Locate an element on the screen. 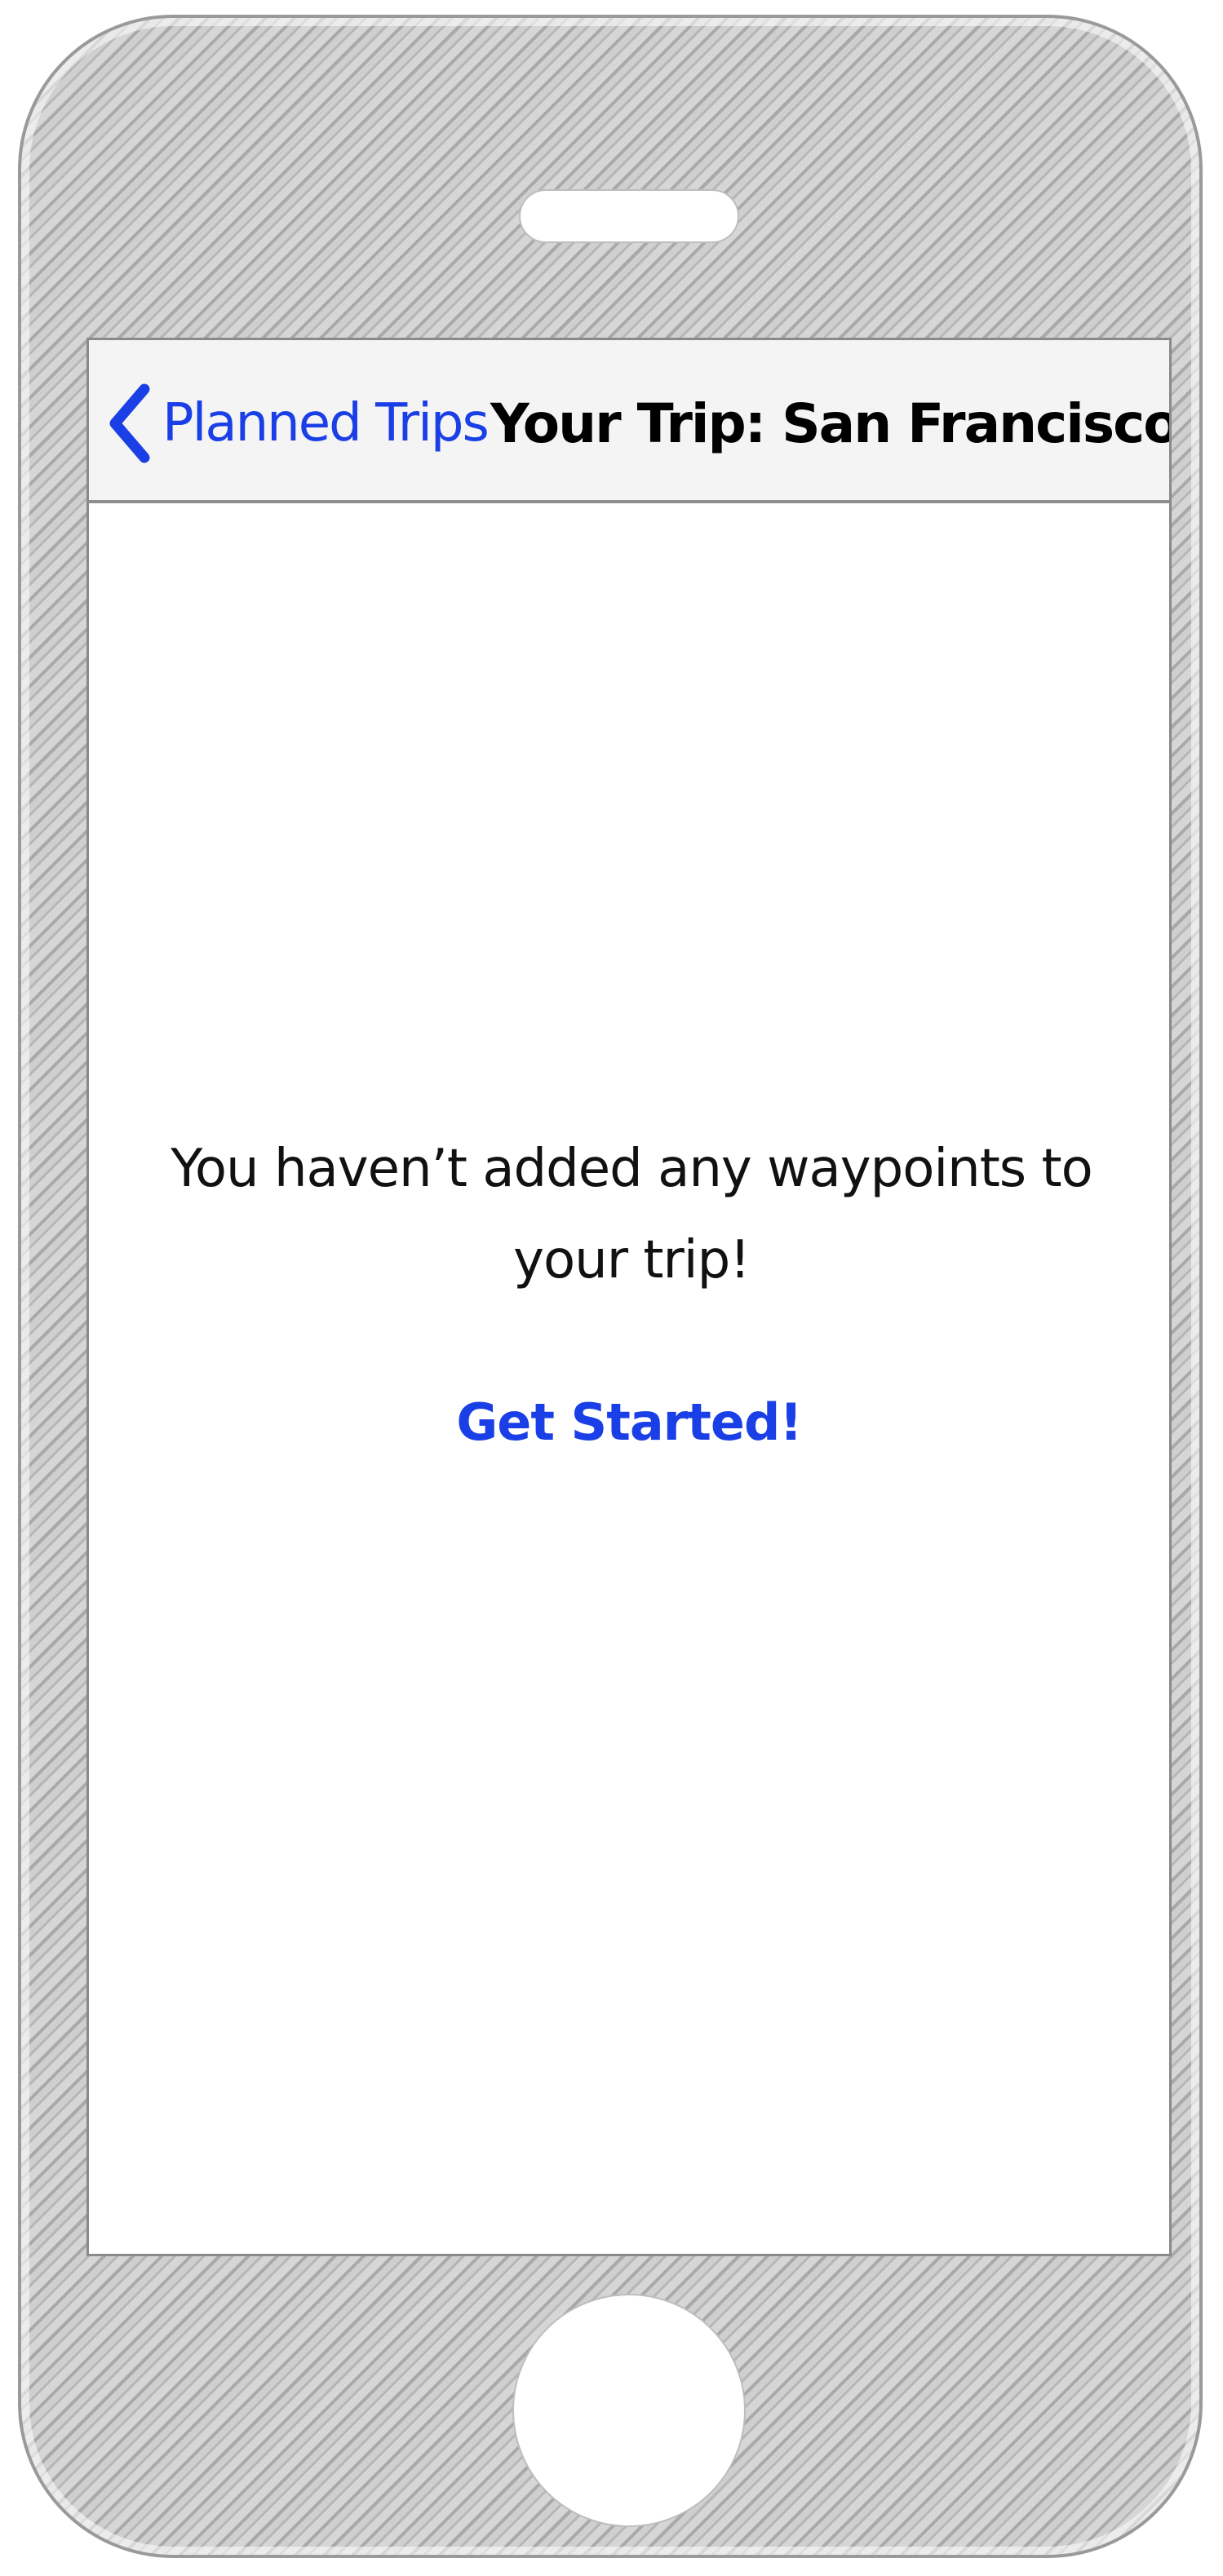  speaker-slot is located at coordinates (629, 216).